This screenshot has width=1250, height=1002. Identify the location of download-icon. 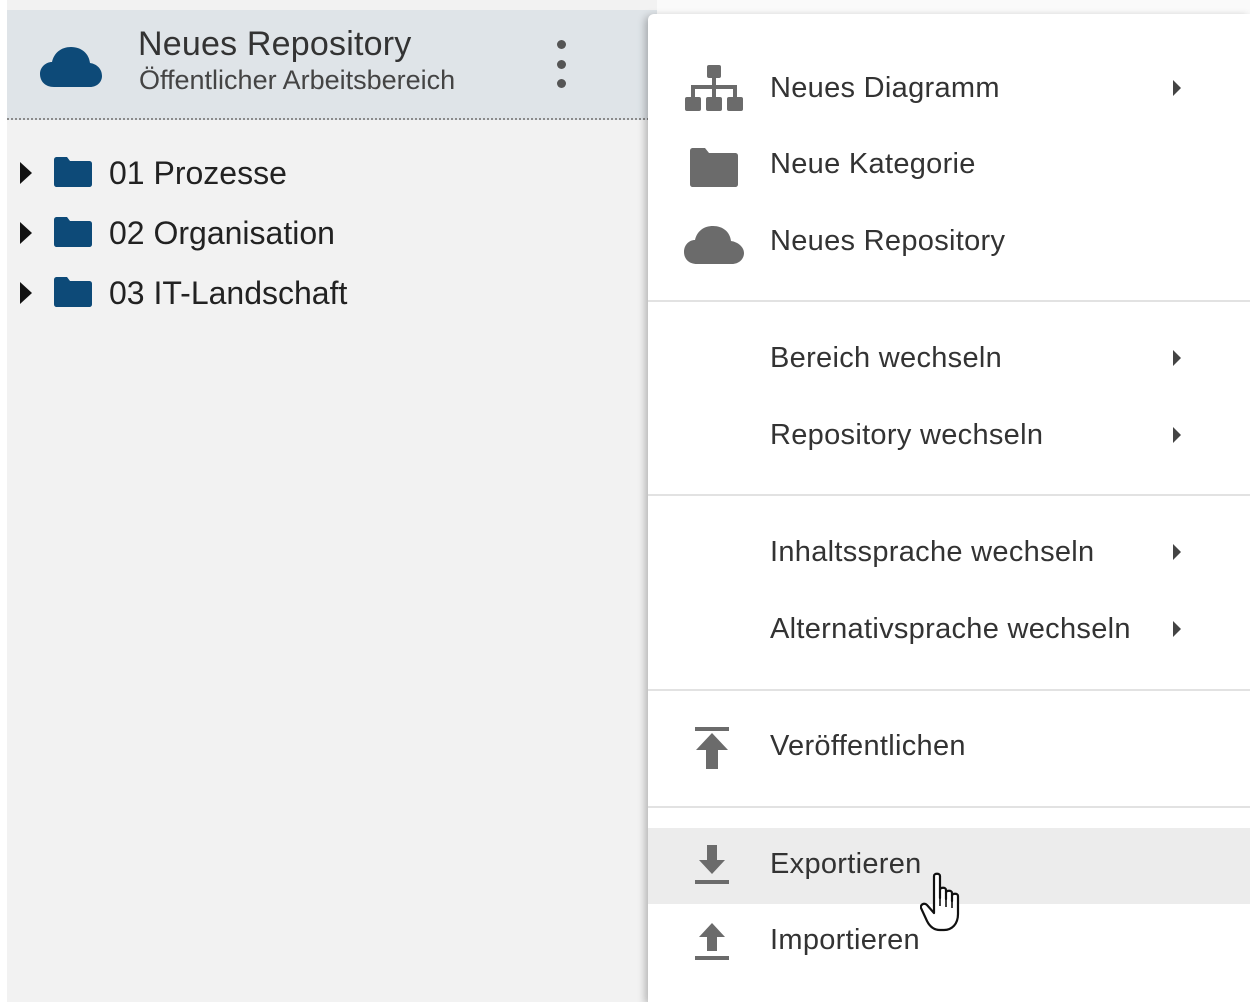
(712, 864).